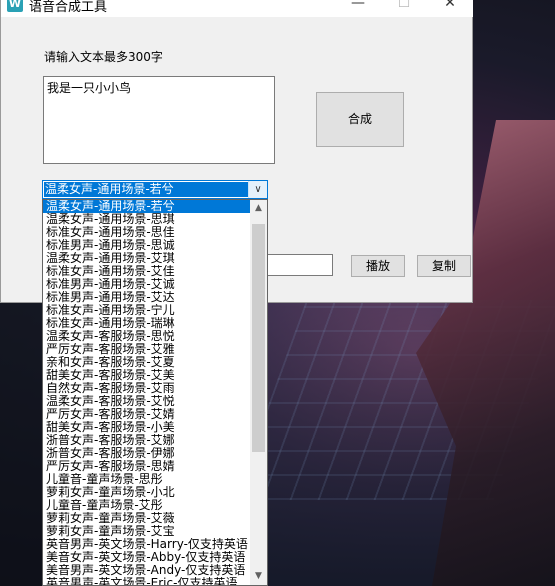  I want to click on voice-select: 温柔女声-通用场景-若兮 ∨, so click(155, 189).